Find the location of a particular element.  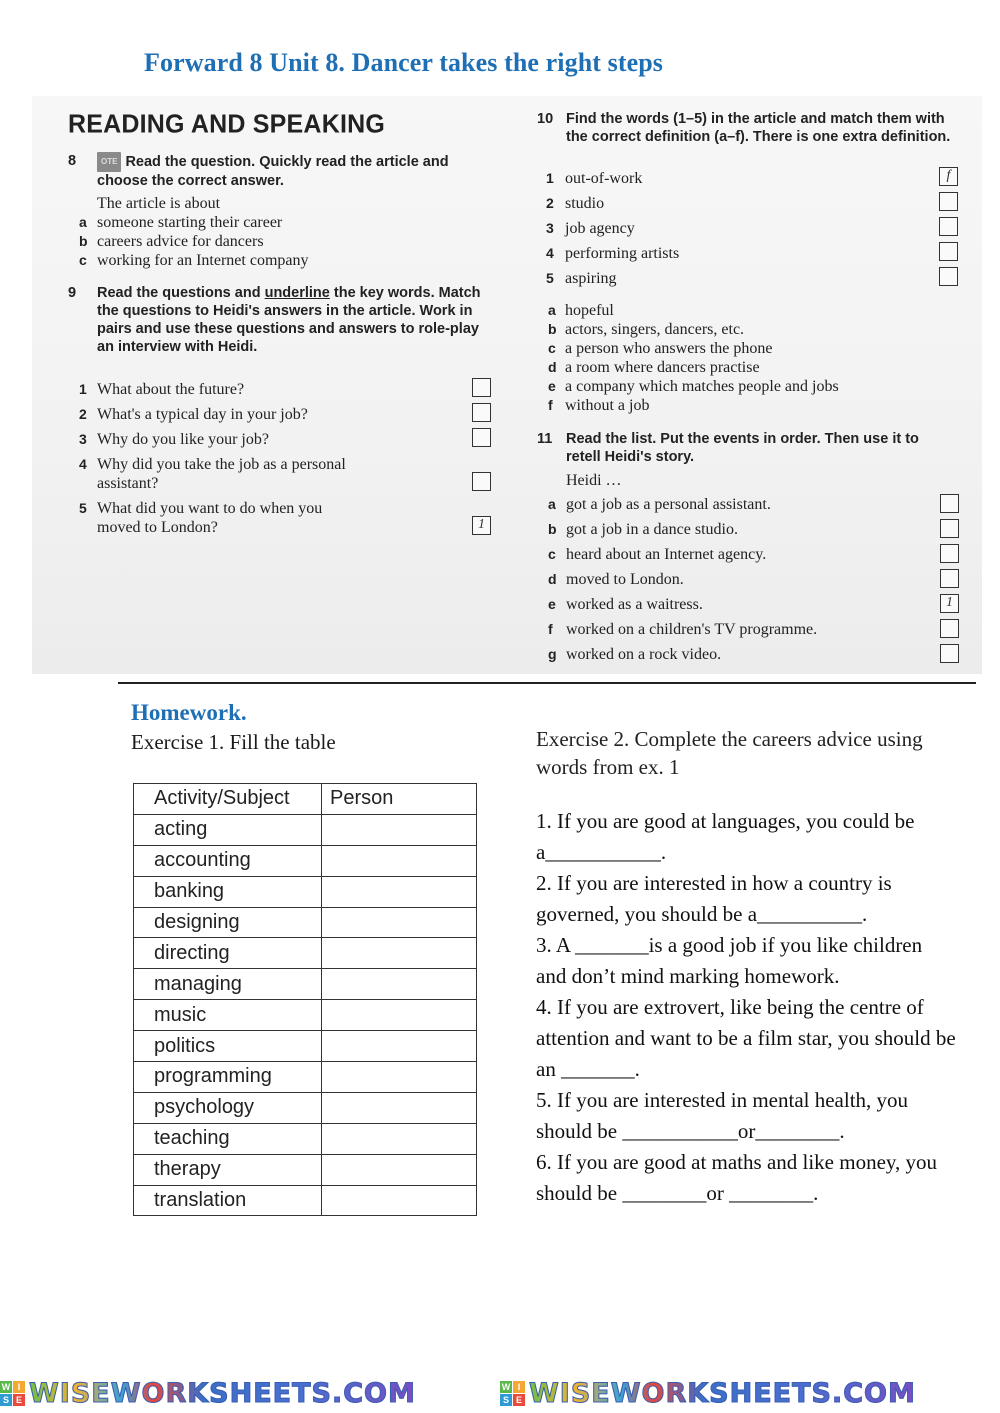

definition-text: a company which matches people and jobs is located at coordinates (702, 386).